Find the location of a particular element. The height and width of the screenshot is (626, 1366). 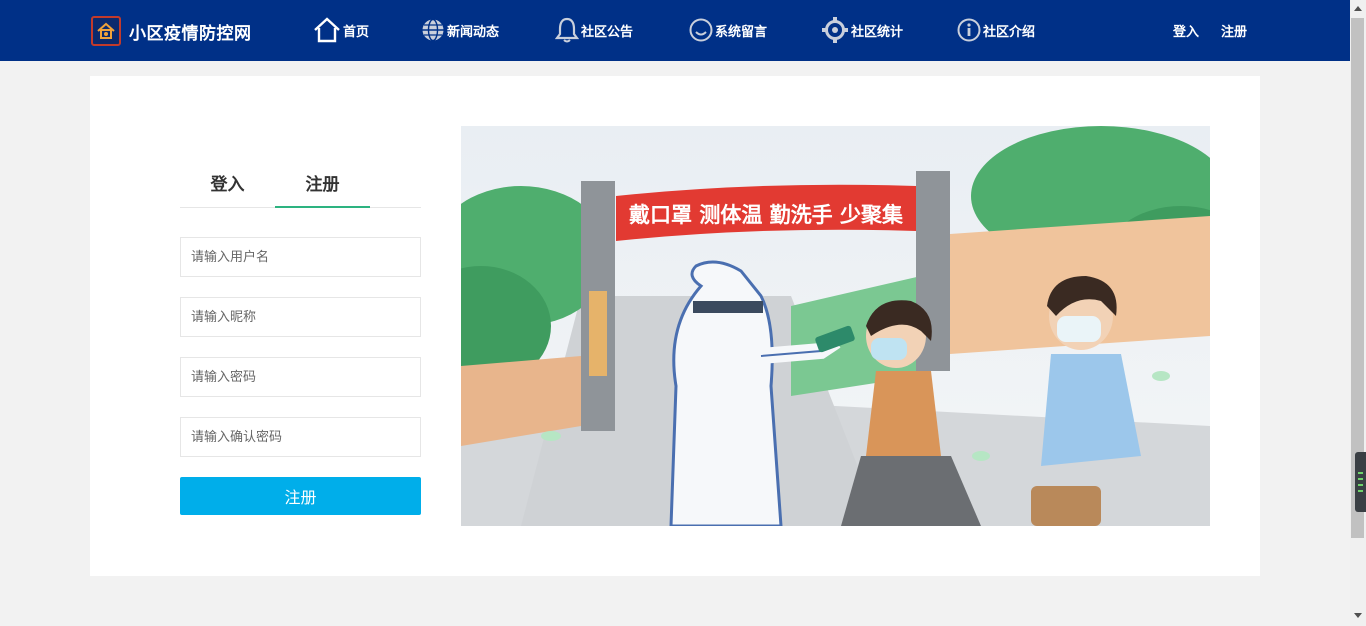

login-link: 登入 is located at coordinates (1186, 30).